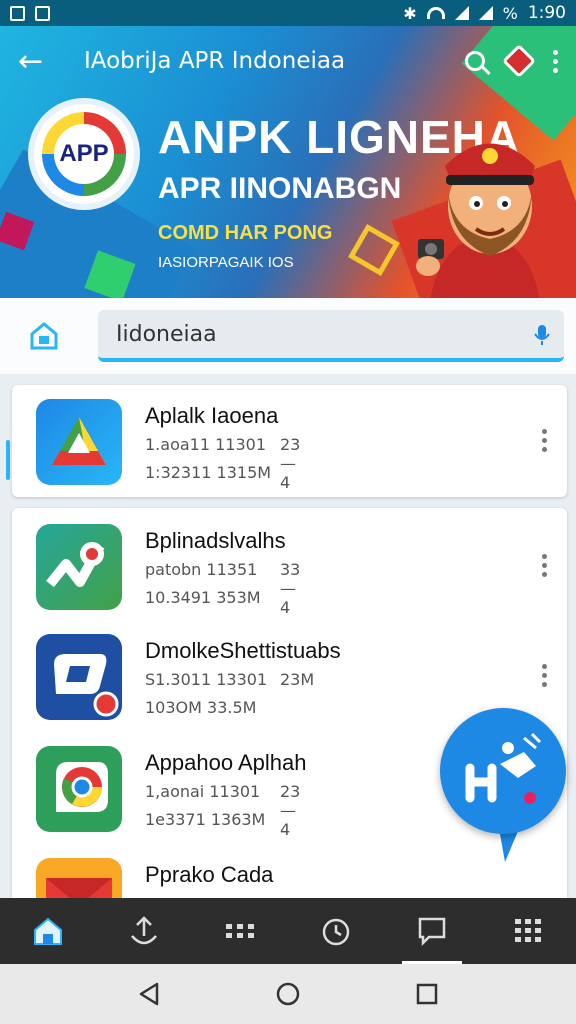  I want to click on grid-dots-icon, so click(240, 931).